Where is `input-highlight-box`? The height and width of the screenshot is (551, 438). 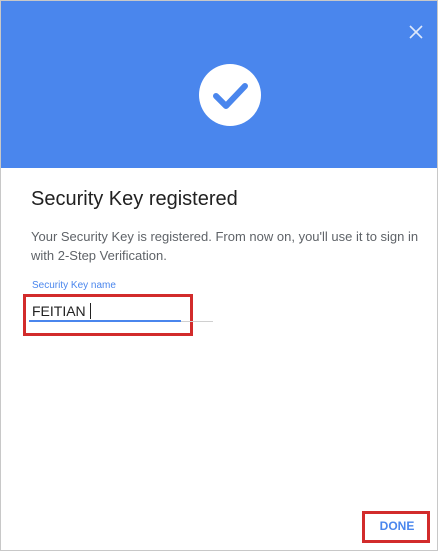
input-highlight-box is located at coordinates (108, 315).